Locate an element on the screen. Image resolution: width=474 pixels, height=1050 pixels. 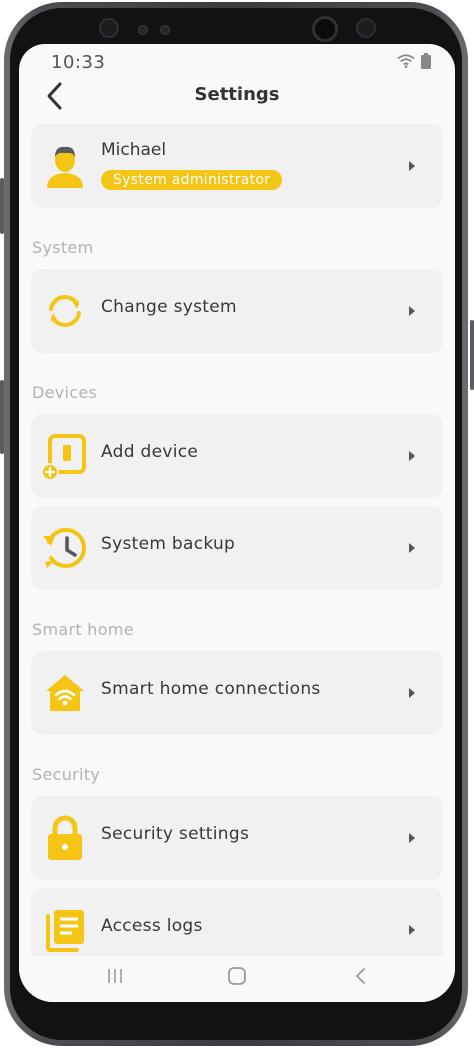
section-title-security: Security is located at coordinates (66, 774).